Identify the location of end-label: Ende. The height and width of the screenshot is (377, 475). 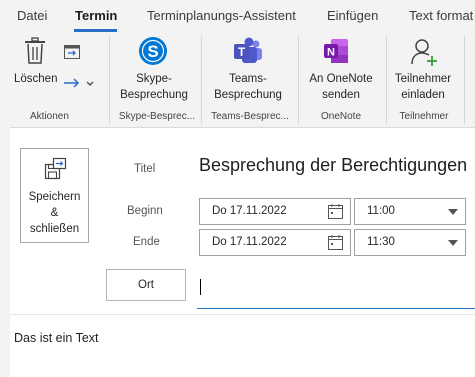
(146, 242).